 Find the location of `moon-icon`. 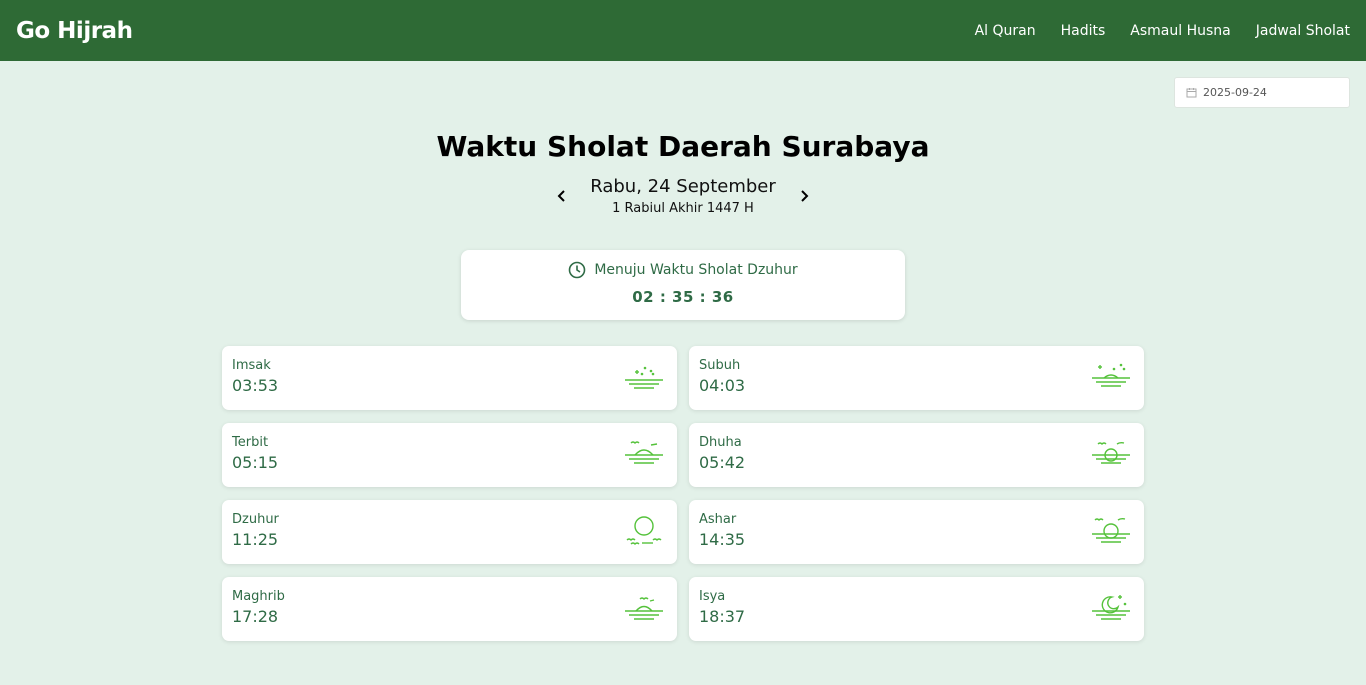

moon-icon is located at coordinates (1111, 607).